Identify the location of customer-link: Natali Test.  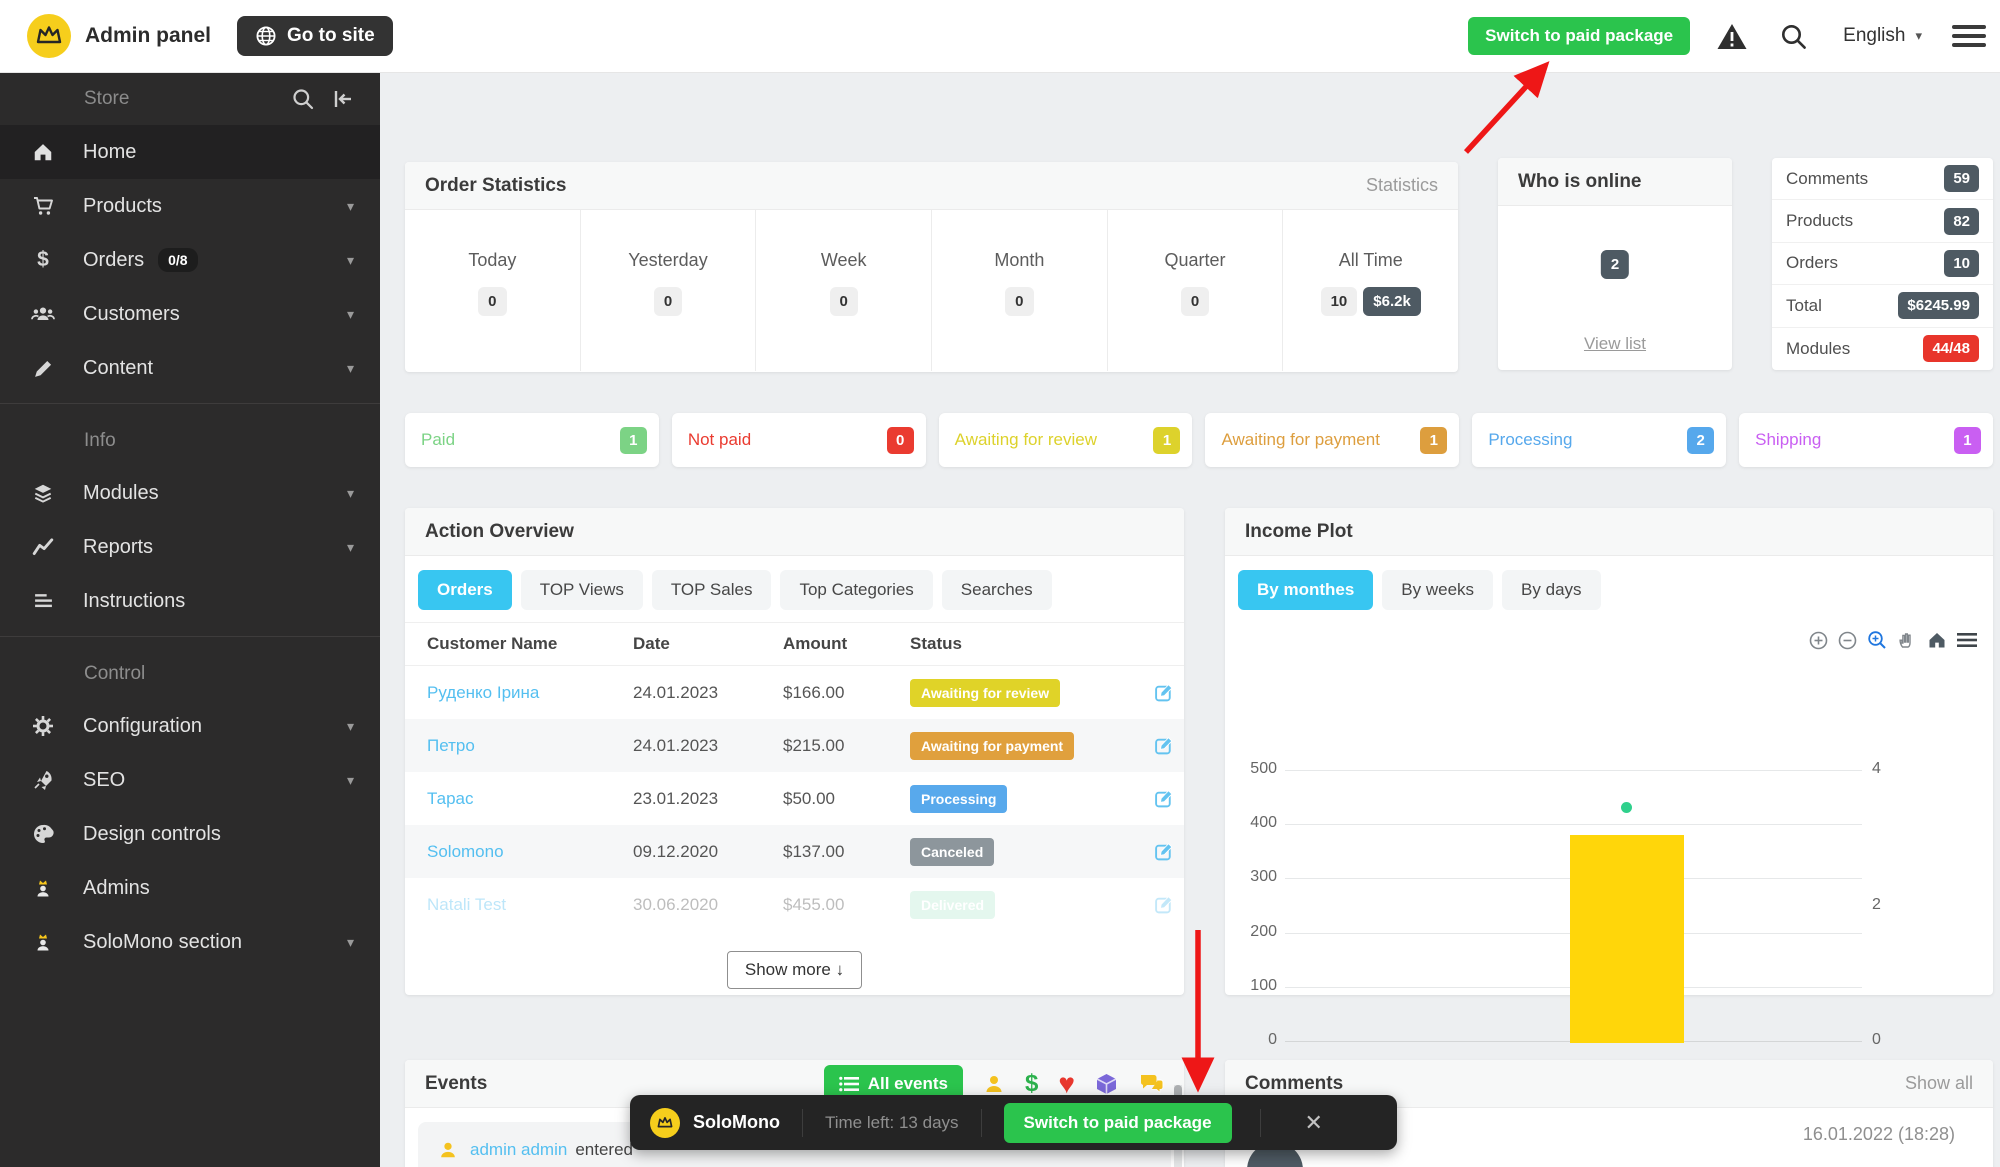
(530, 905).